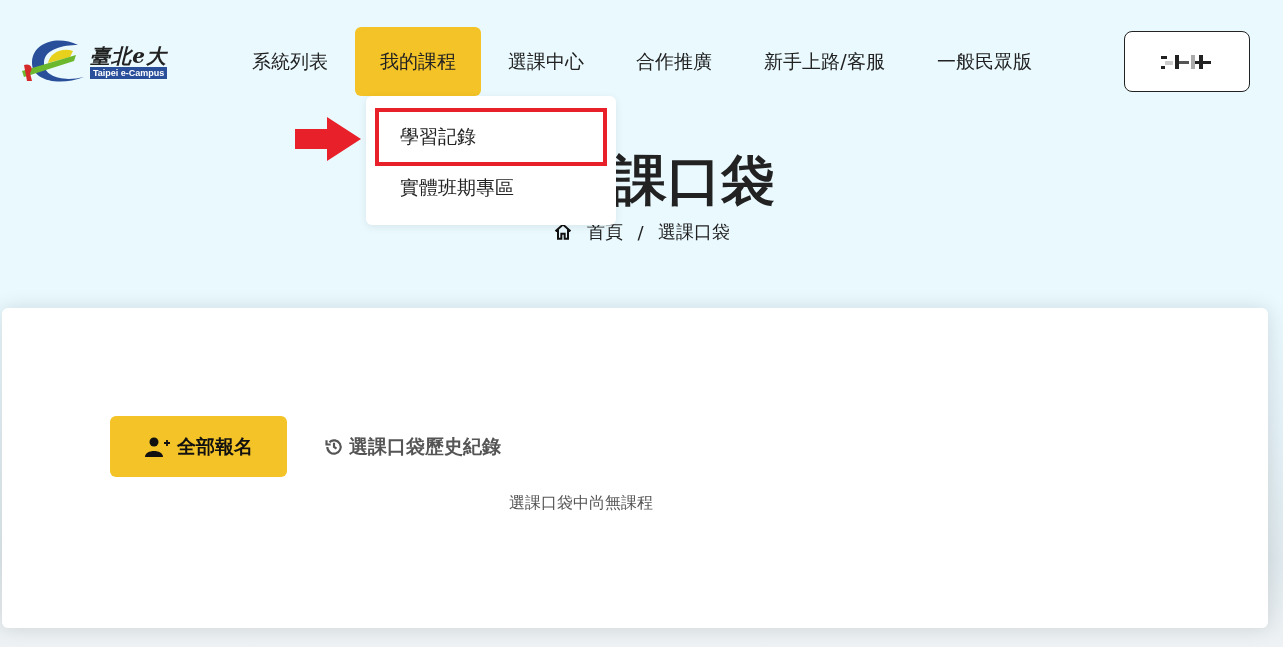 The image size is (1283, 647). What do you see at coordinates (412, 446) in the screenshot?
I see `history-link: 選課口袋歷史紀錄` at bounding box center [412, 446].